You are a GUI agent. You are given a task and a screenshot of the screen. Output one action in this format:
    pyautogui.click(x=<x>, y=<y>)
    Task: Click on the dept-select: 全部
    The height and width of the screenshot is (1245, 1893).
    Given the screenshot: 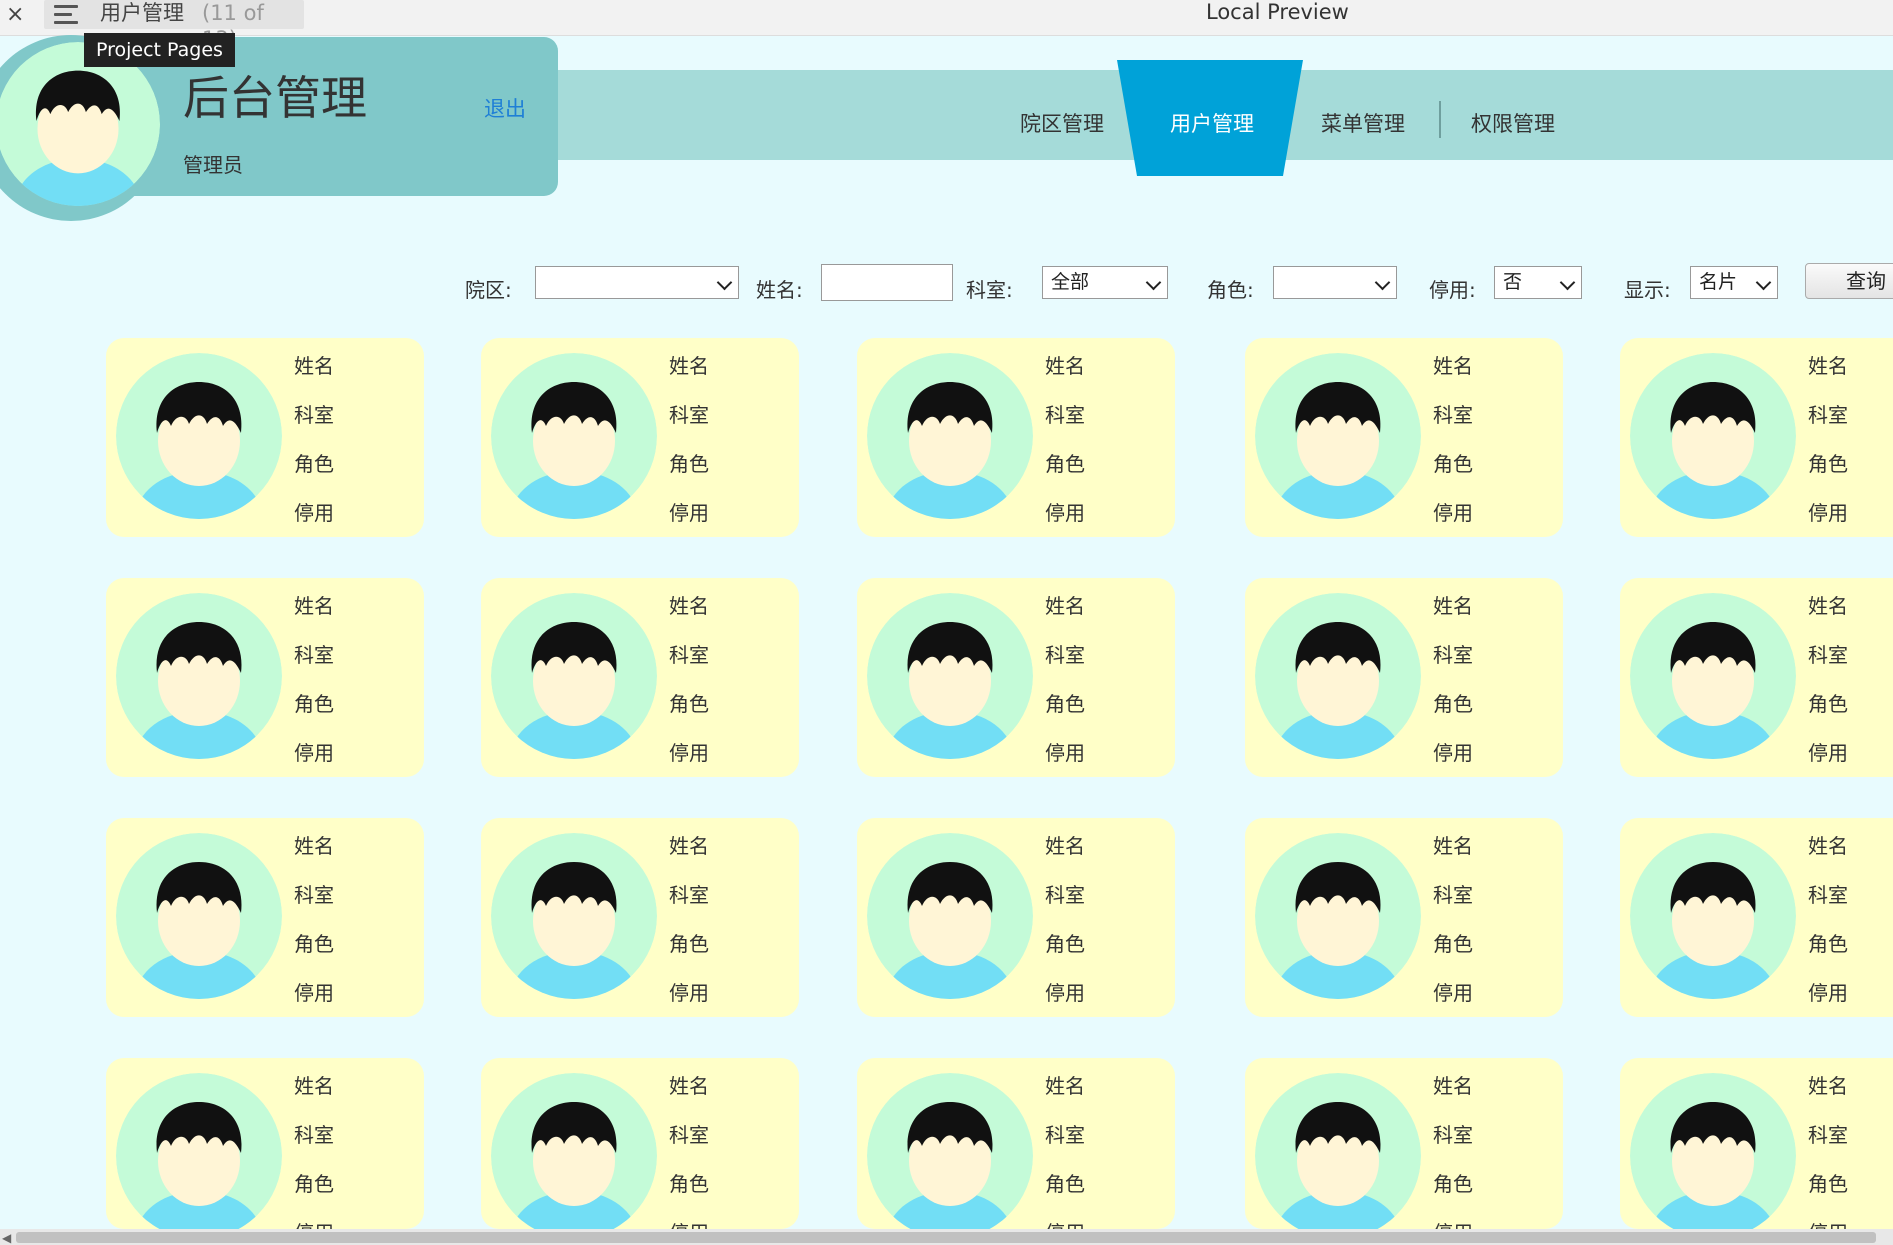 What is the action you would take?
    pyautogui.click(x=1105, y=282)
    